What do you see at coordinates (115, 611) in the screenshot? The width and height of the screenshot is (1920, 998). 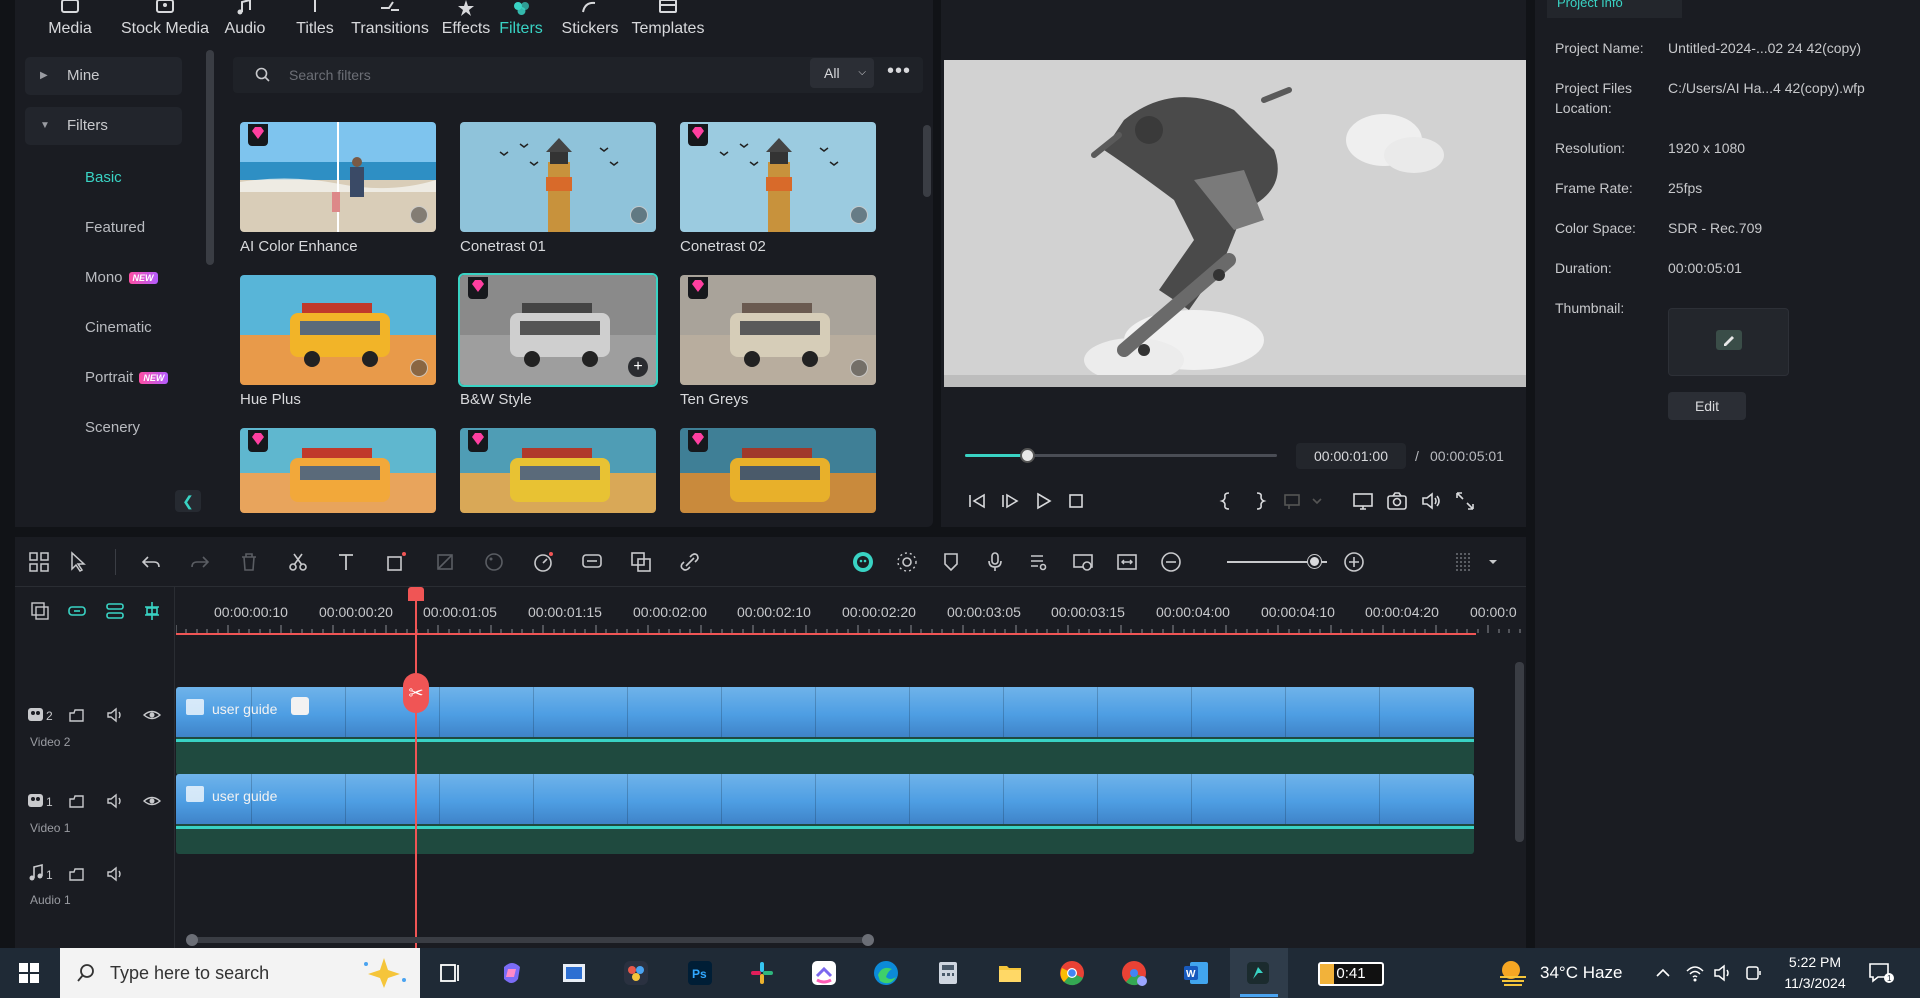 I see `auto-ripple-icon` at bounding box center [115, 611].